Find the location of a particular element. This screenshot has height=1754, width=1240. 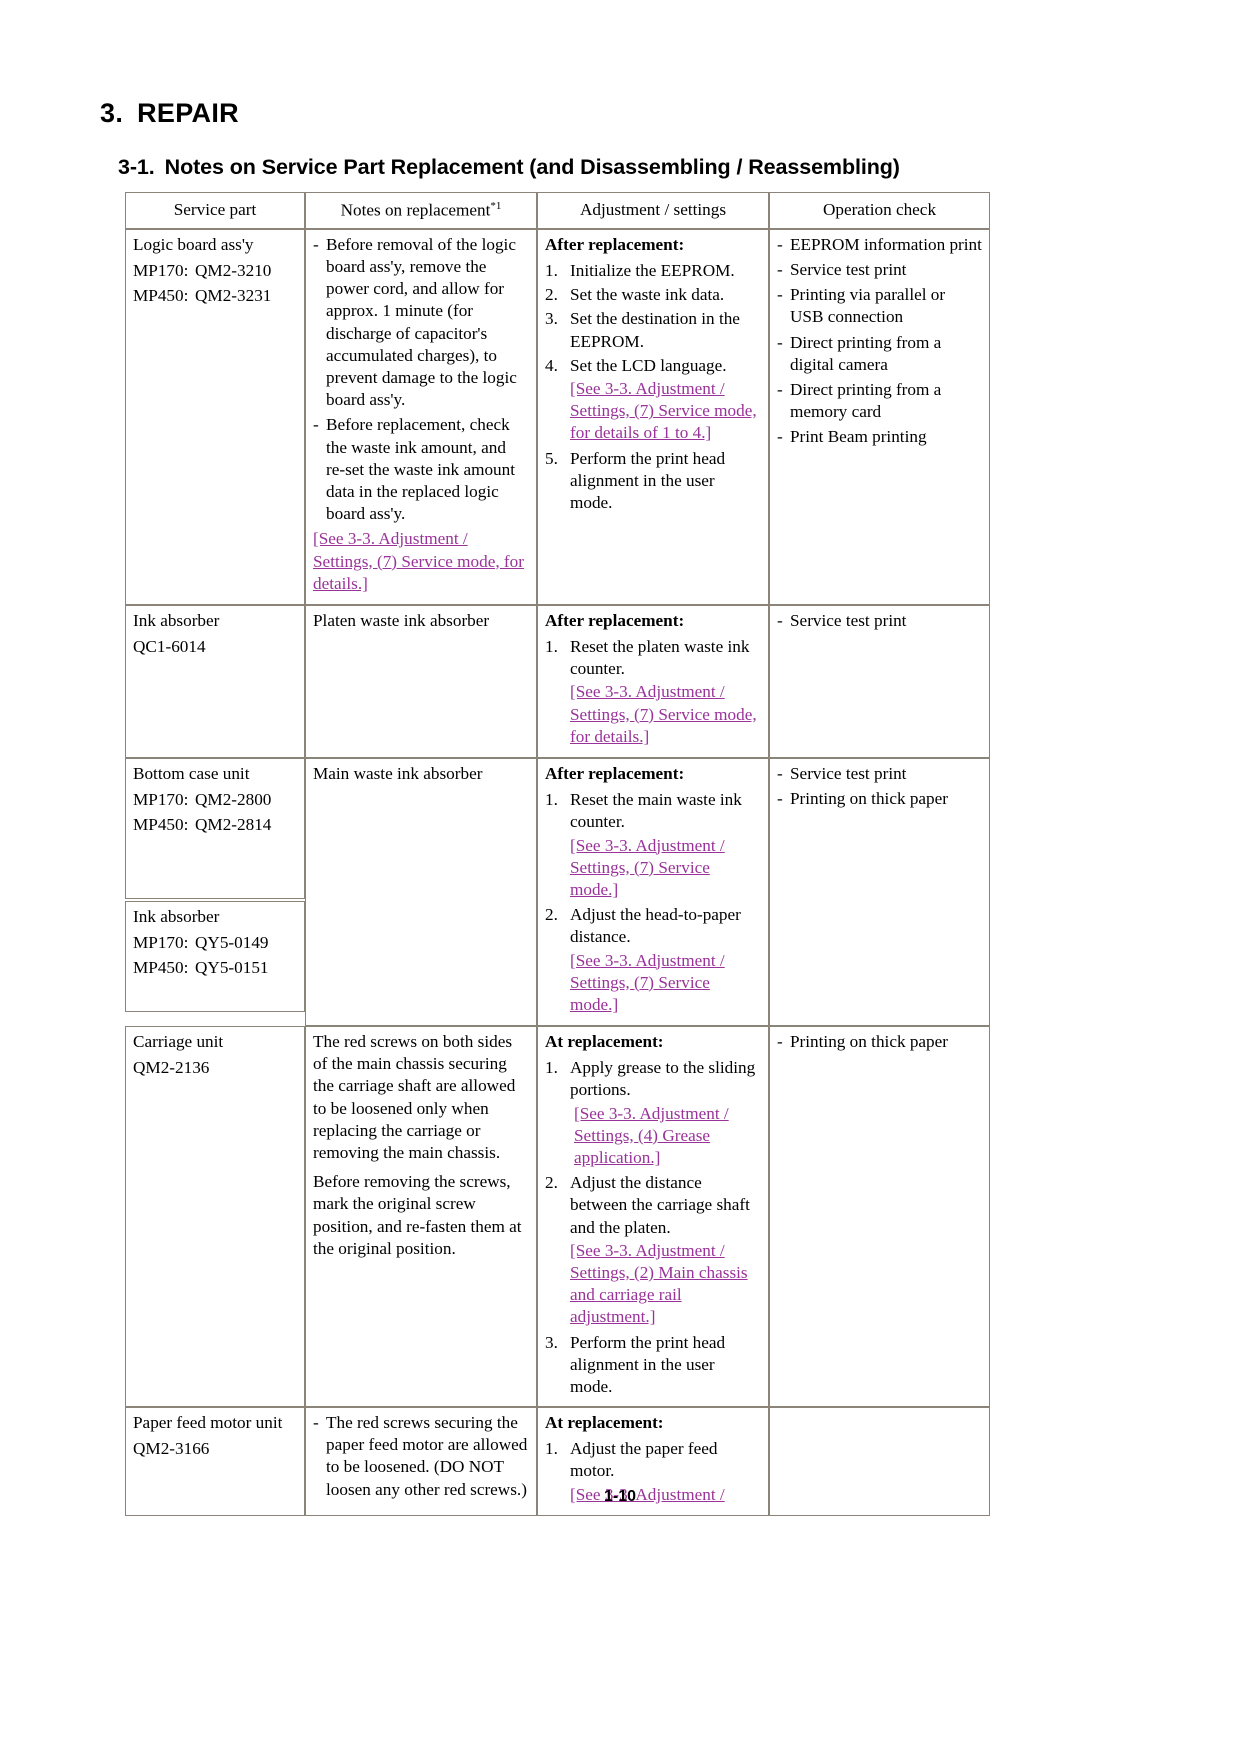

cell-notes: Platen waste ink absorber is located at coordinates (421, 681).